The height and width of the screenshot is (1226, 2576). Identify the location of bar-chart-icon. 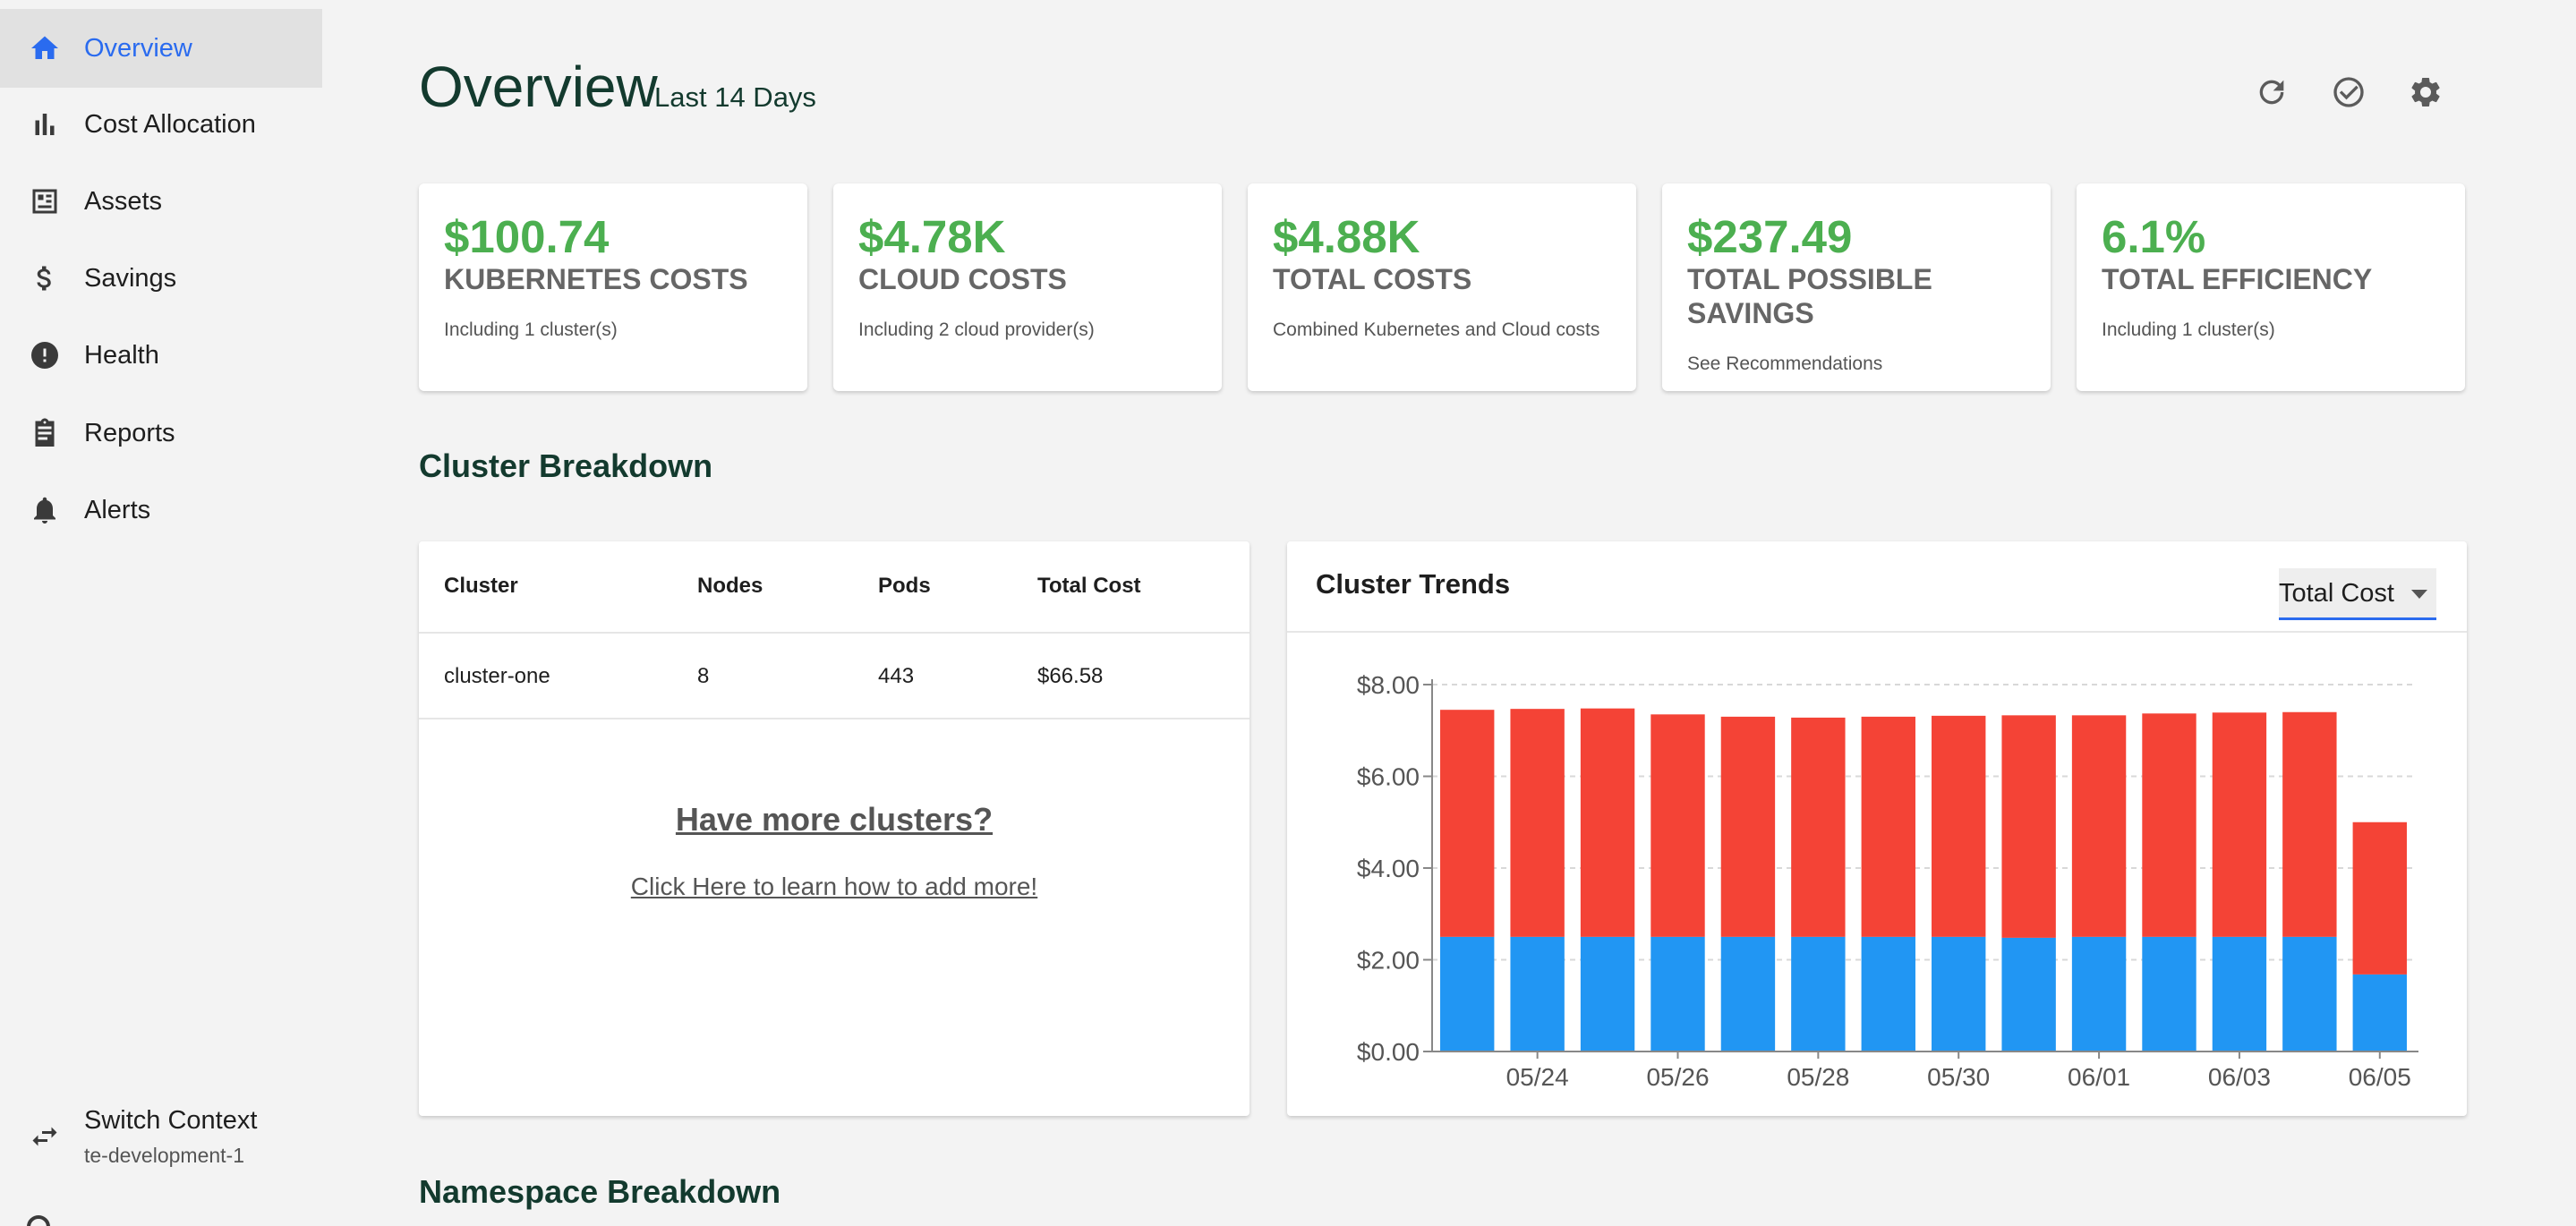
(45, 124).